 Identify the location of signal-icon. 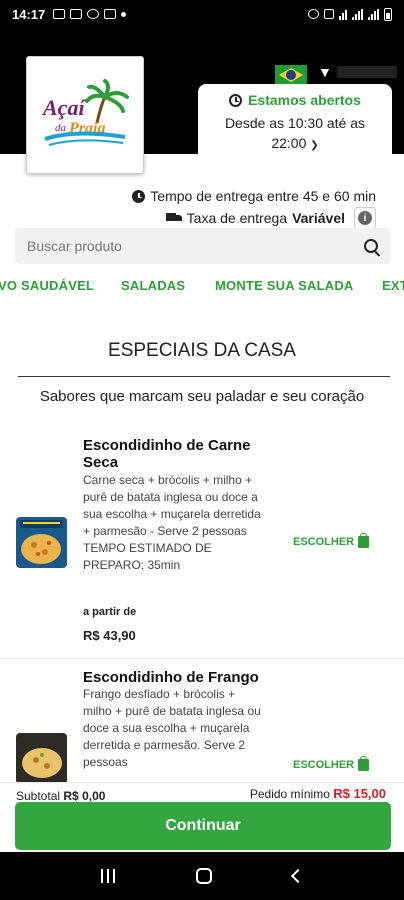
(357, 14).